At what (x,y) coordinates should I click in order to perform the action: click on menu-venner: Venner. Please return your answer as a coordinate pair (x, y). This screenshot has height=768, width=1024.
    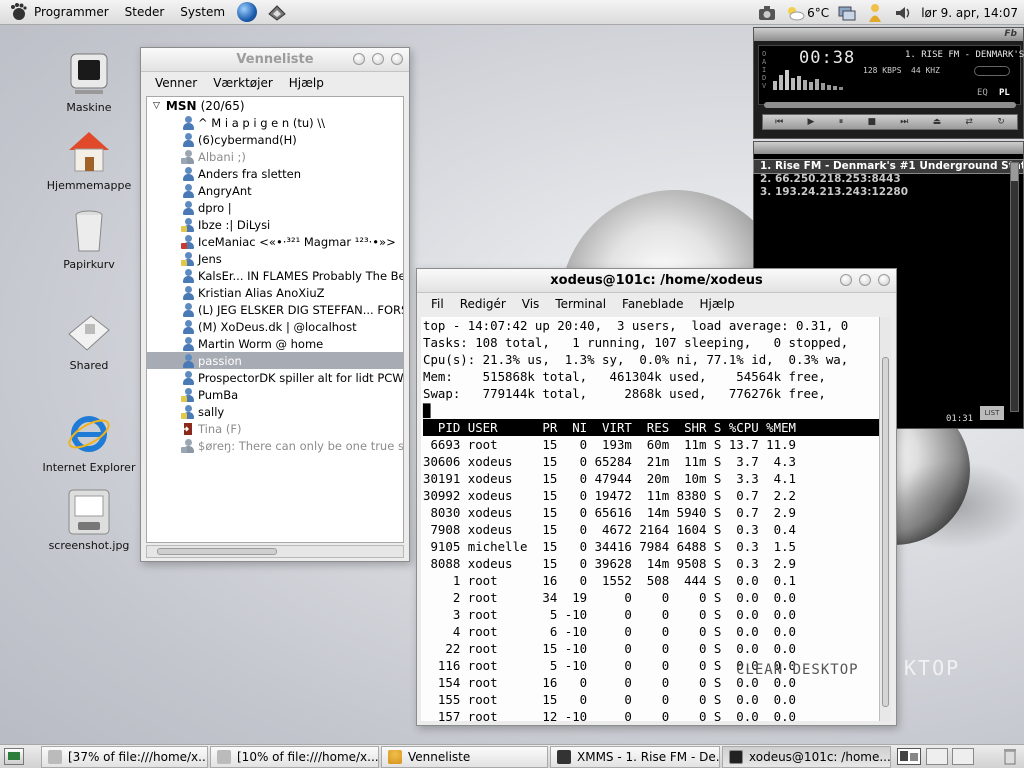
    Looking at the image, I should click on (176, 83).